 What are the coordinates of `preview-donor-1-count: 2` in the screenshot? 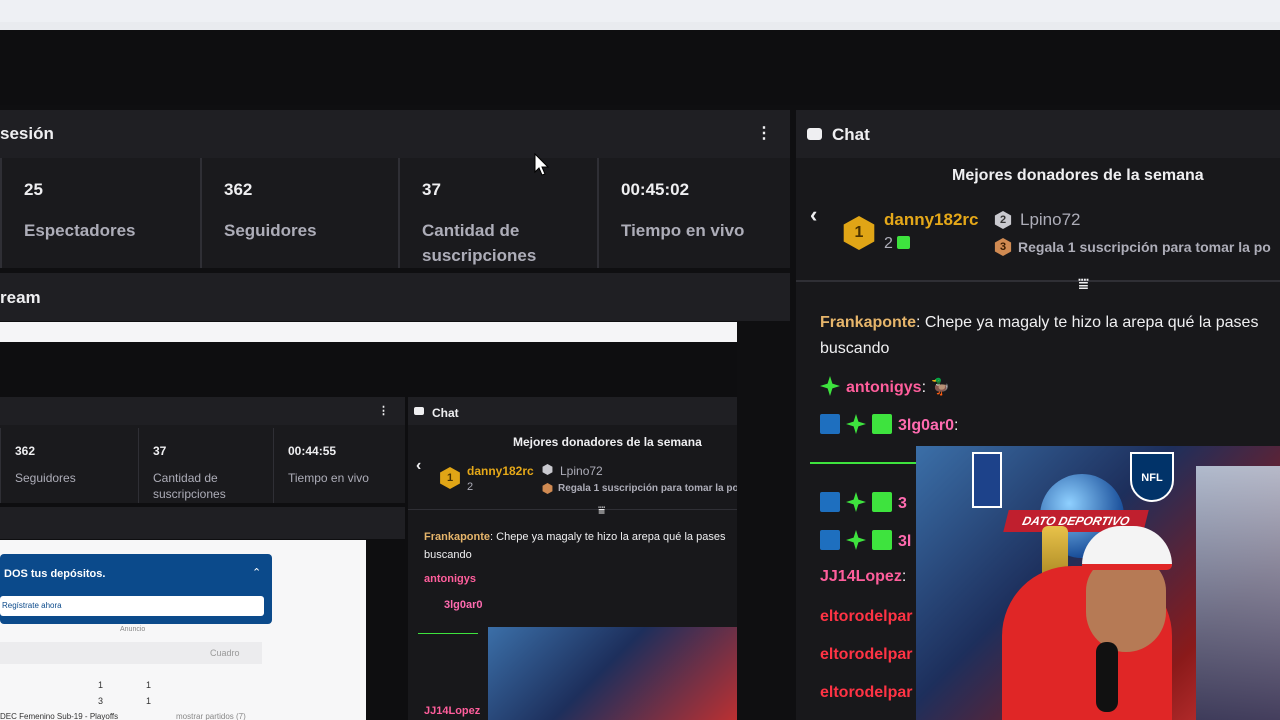 It's located at (470, 487).